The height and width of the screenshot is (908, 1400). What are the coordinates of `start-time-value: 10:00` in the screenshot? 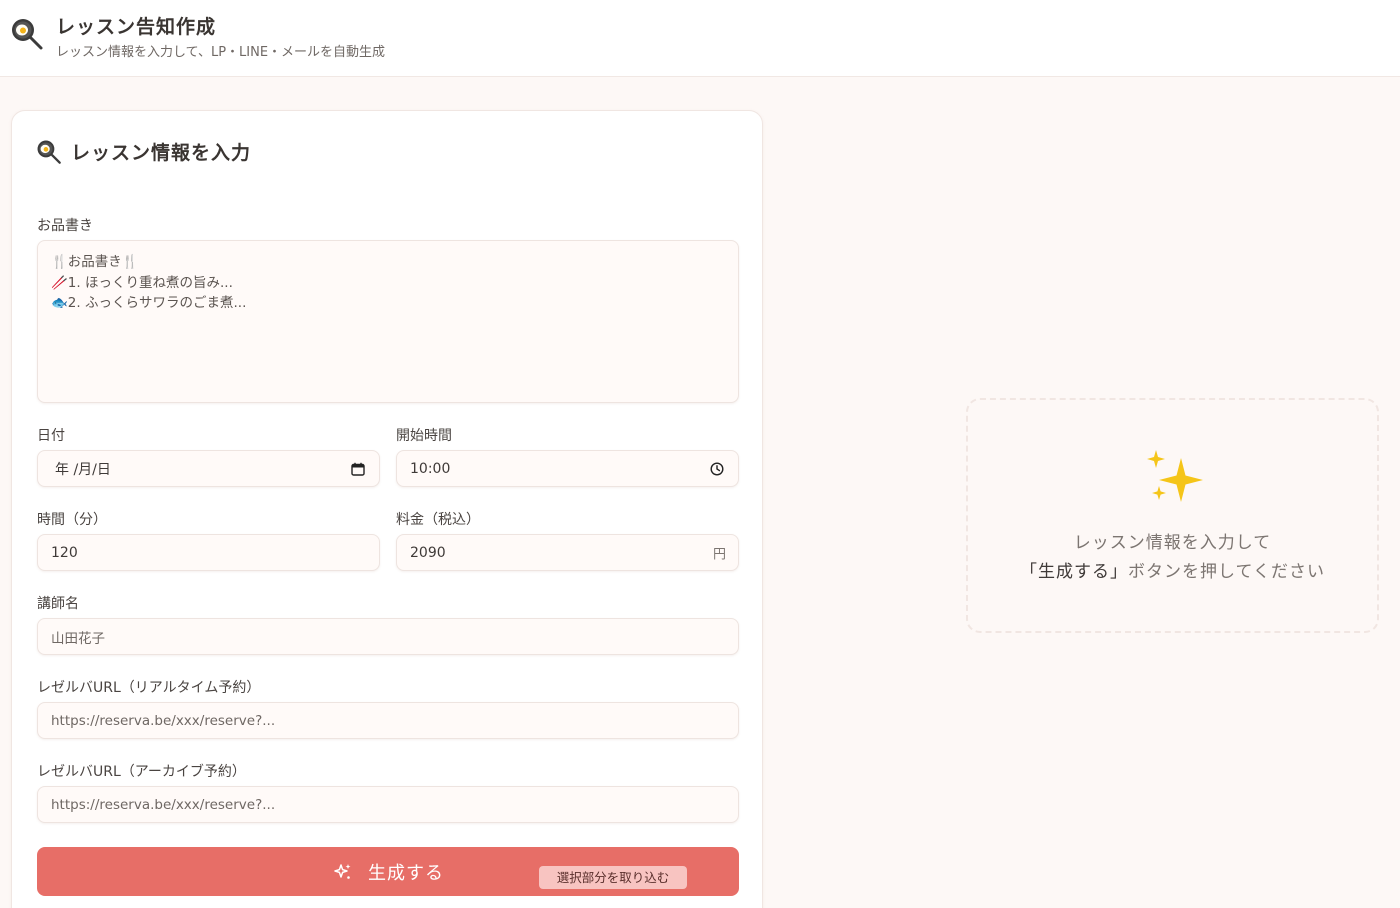 It's located at (430, 468).